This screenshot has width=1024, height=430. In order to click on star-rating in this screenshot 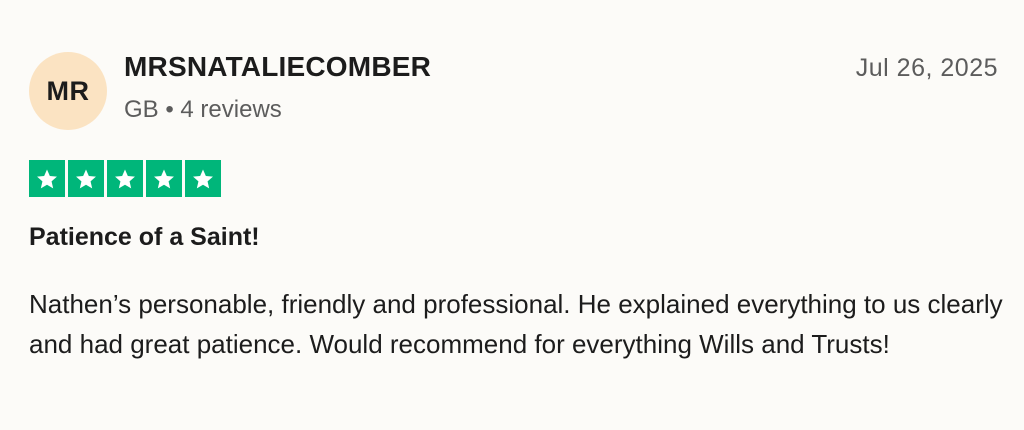, I will do `click(125, 178)`.